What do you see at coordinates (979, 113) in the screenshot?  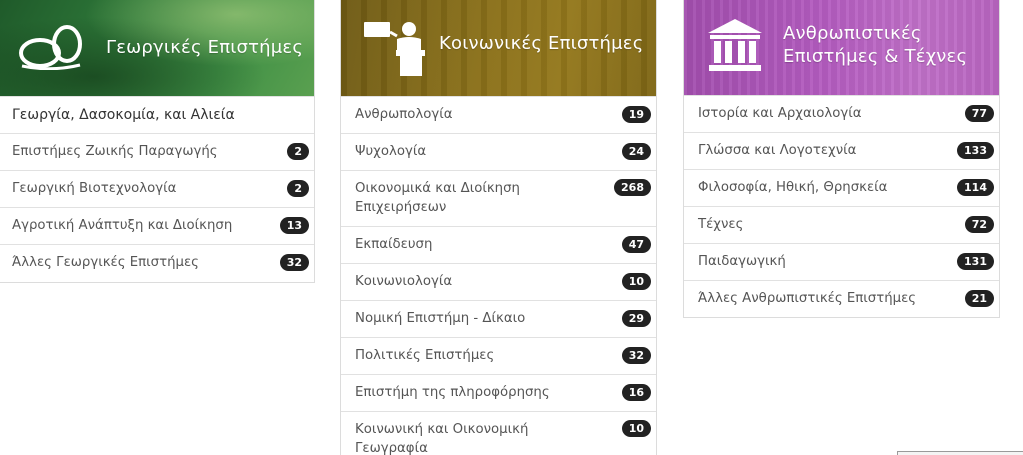 I see `count-badge: 77` at bounding box center [979, 113].